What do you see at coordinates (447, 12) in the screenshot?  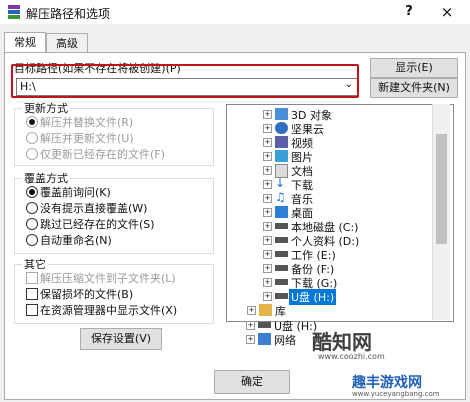 I see `close-button: ×` at bounding box center [447, 12].